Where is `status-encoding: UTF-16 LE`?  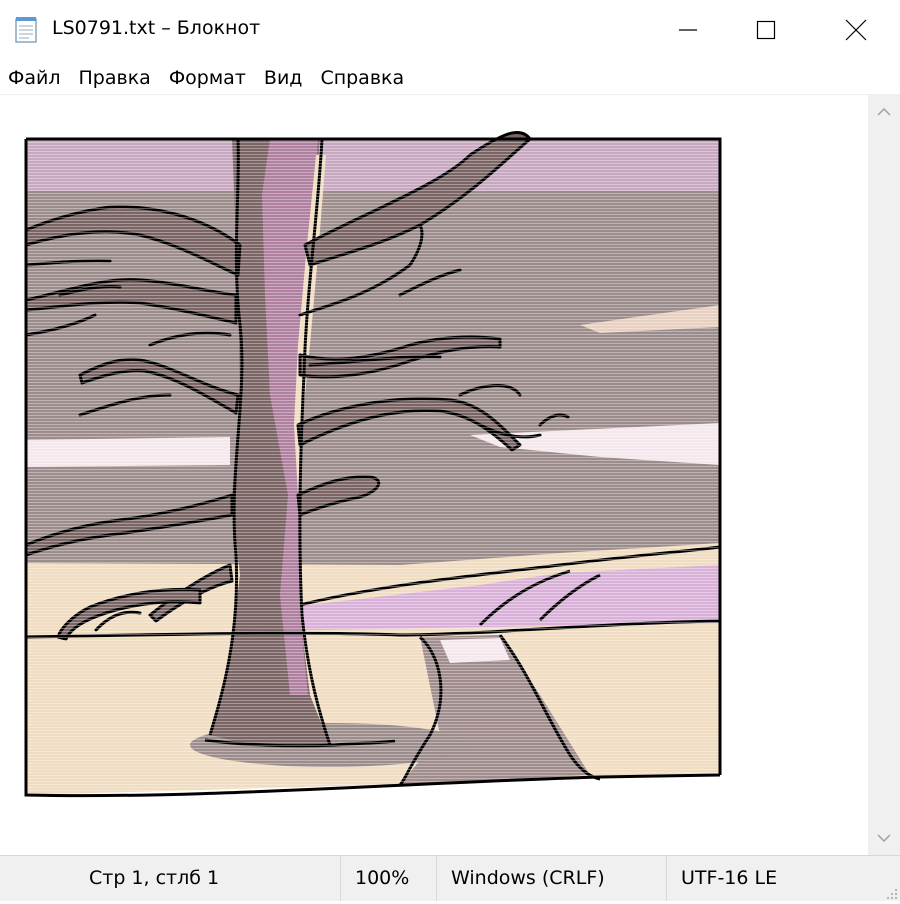 status-encoding: UTF-16 LE is located at coordinates (766, 878).